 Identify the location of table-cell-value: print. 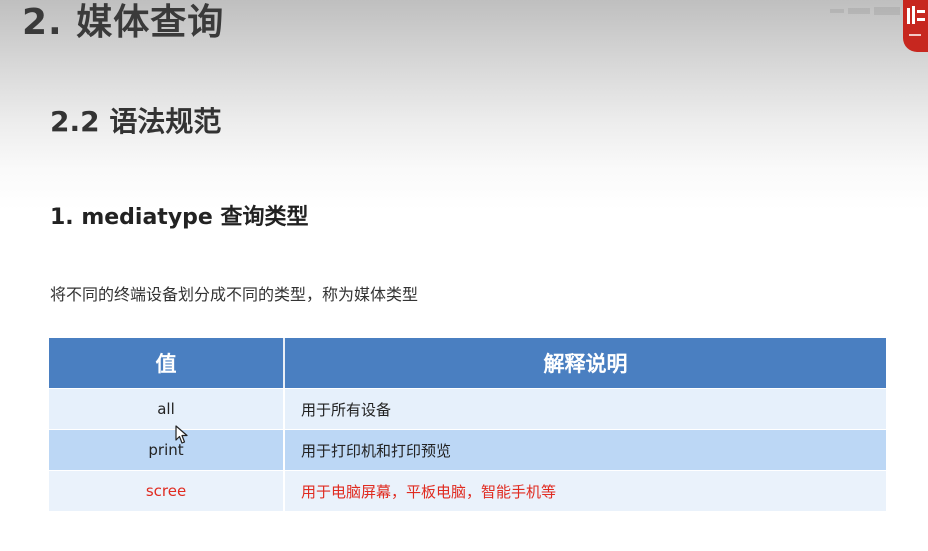
(167, 449).